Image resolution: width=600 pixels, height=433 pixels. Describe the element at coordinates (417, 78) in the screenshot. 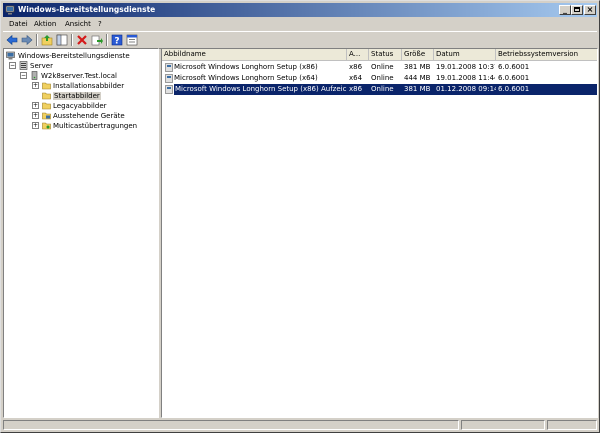

I see `cell-groesse: 444 MB` at that location.